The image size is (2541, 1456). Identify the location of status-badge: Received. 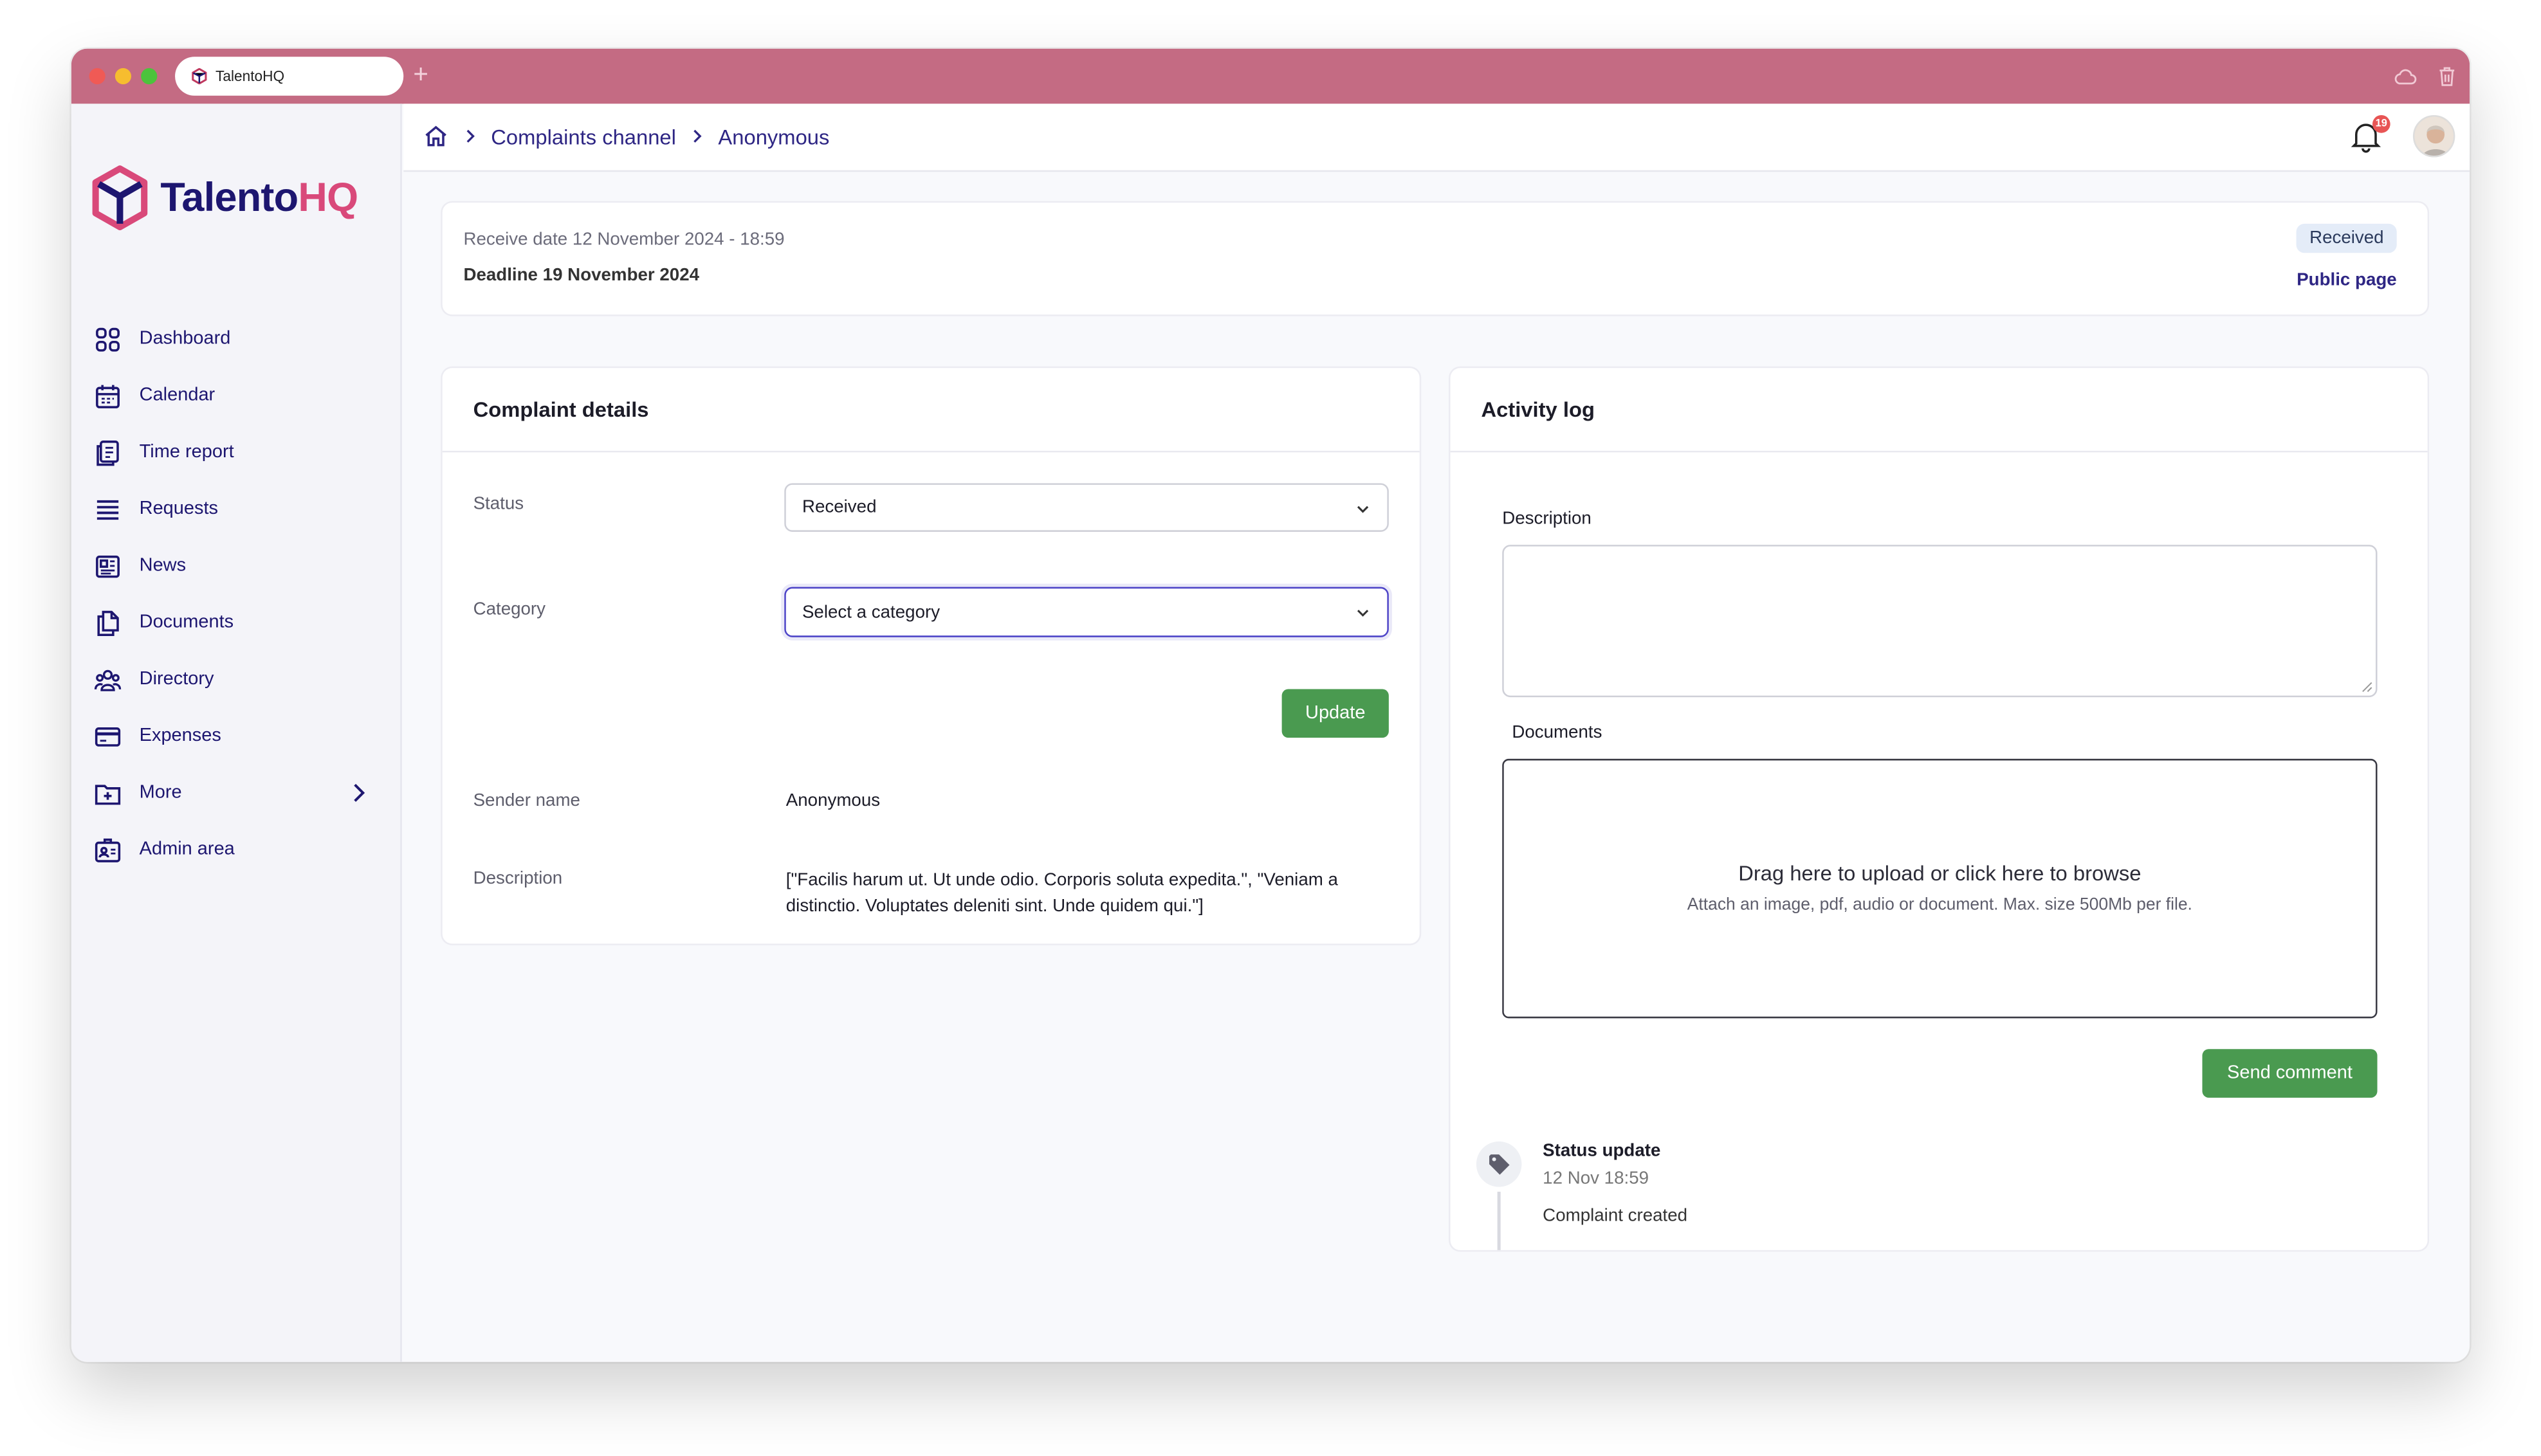
(2346, 238).